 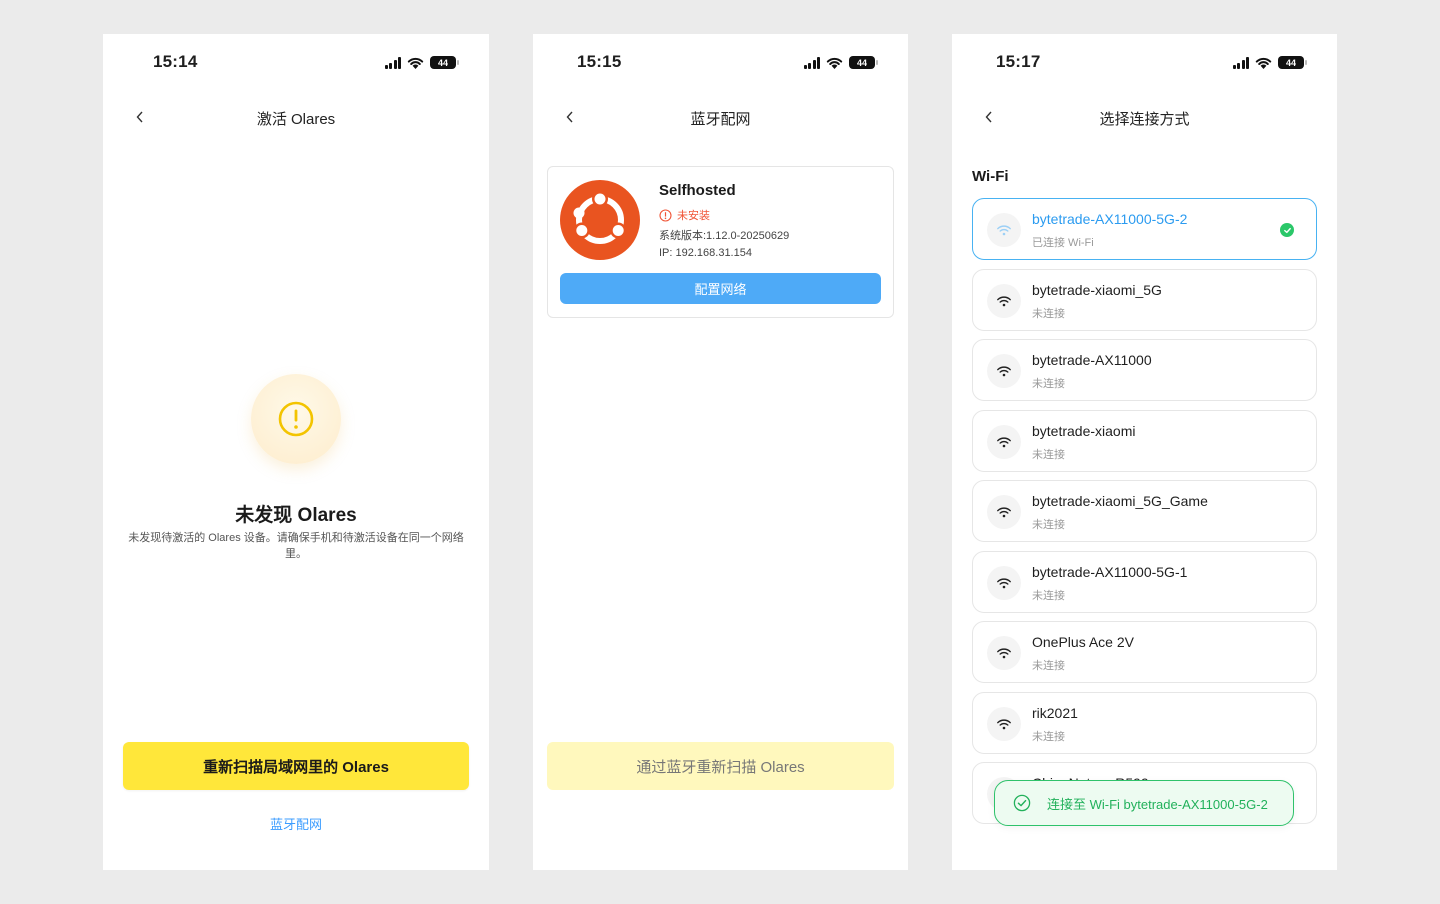 What do you see at coordinates (1144, 64) in the screenshot?
I see `status-bar: 15:17 44` at bounding box center [1144, 64].